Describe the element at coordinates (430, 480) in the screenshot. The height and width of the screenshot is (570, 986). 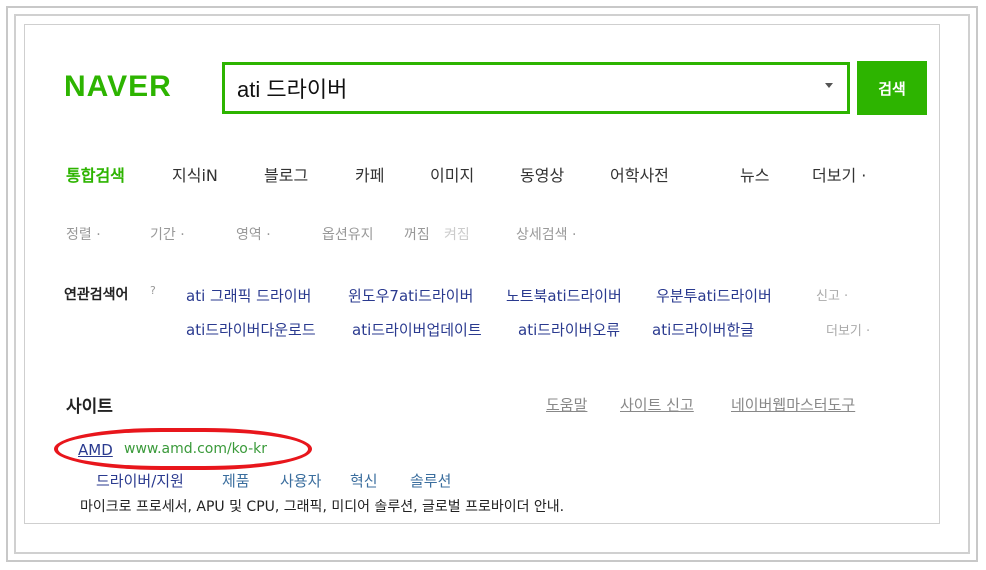
I see `result-sublink-solutions: 솔루션` at that location.